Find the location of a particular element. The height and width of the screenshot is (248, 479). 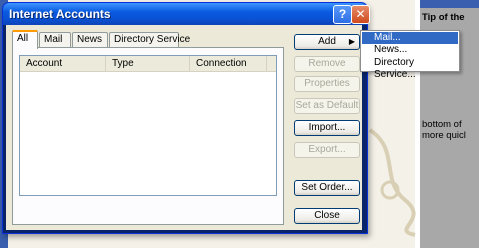

list-header: Account Type Connection is located at coordinates (148, 64).